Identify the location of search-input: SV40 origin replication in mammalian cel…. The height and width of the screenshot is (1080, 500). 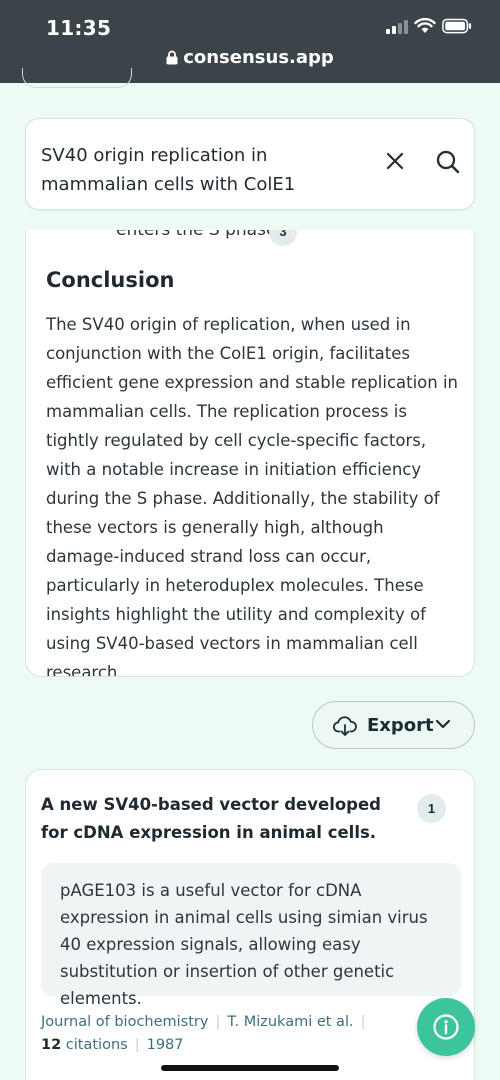
(206, 170).